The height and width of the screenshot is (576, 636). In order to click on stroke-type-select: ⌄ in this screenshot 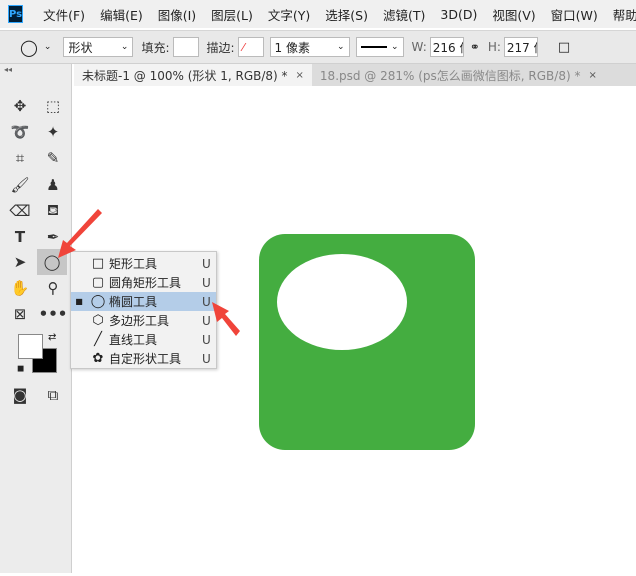, I will do `click(379, 47)`.